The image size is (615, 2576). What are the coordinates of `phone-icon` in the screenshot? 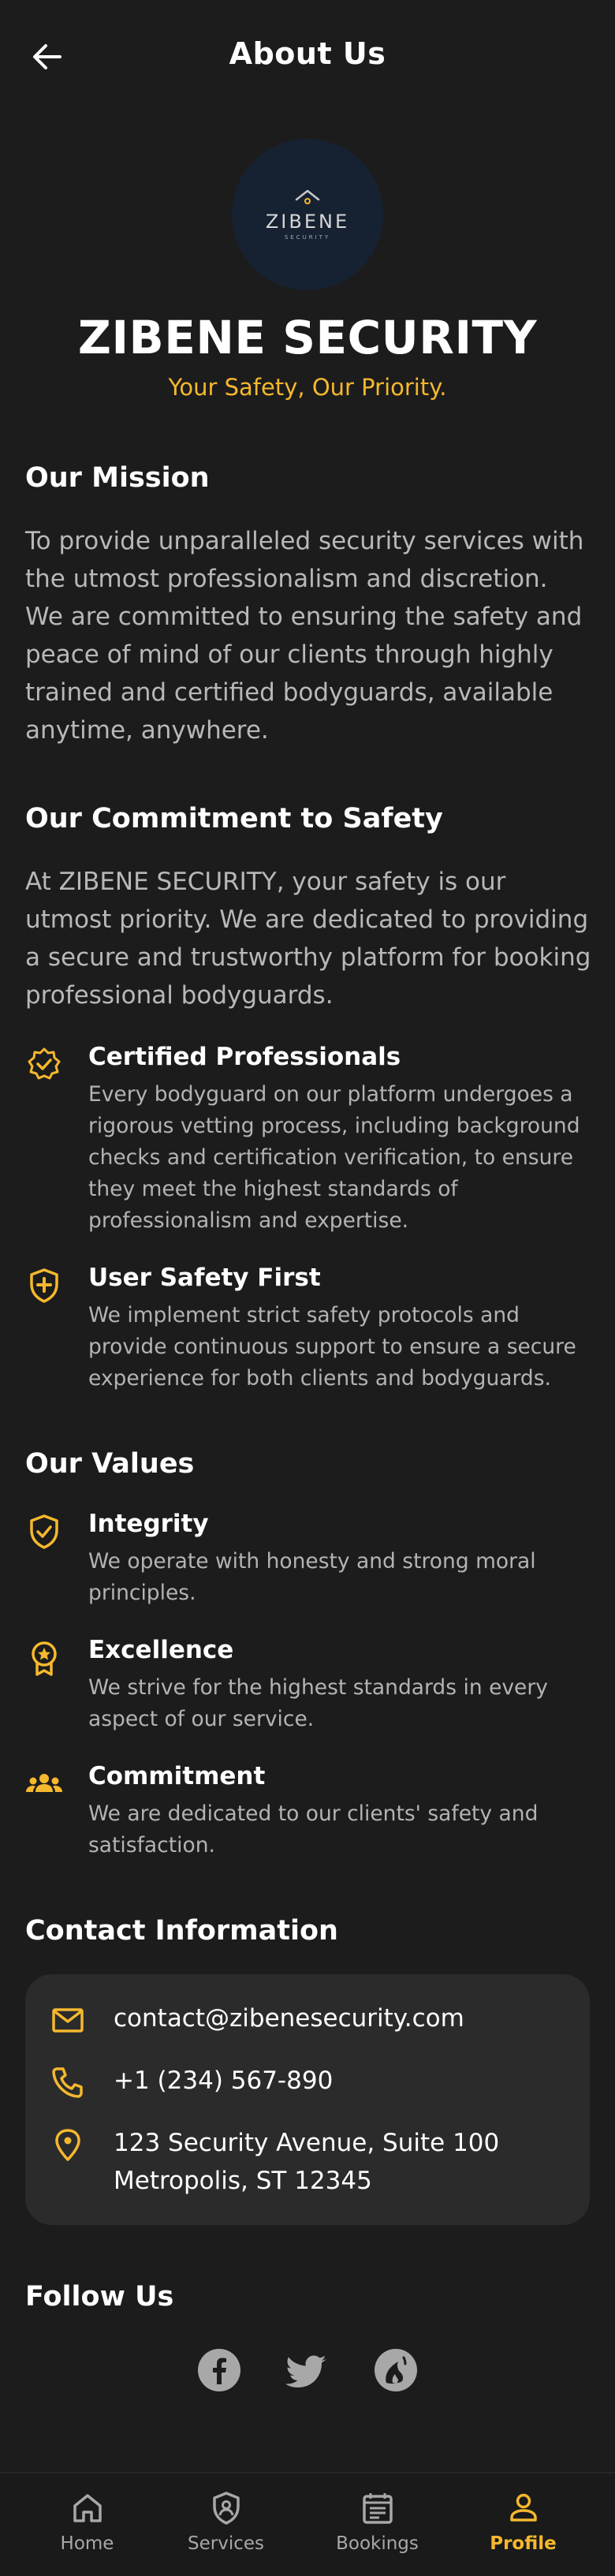 It's located at (67, 2082).